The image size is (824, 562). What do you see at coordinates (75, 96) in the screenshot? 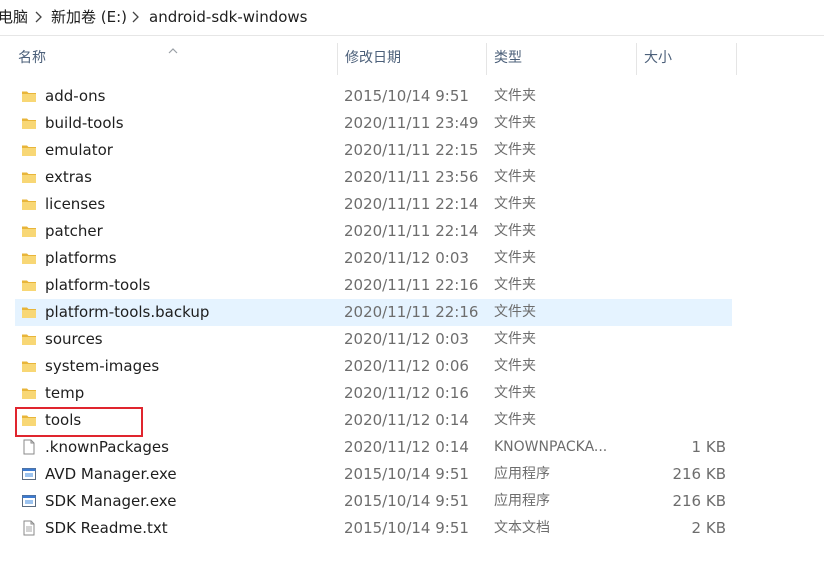
I see `file-name: add-ons` at bounding box center [75, 96].